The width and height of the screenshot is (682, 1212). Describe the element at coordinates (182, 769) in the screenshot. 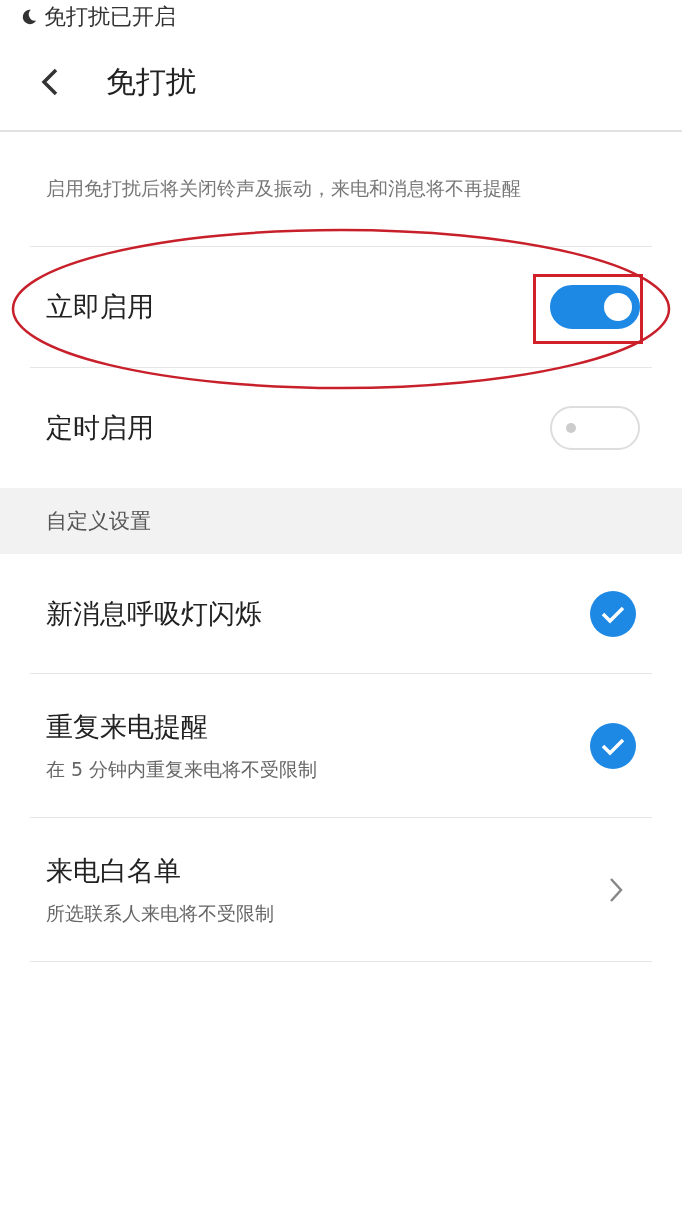

I see `setting-description: 在 5 分钟内重复来电将不受限制` at that location.